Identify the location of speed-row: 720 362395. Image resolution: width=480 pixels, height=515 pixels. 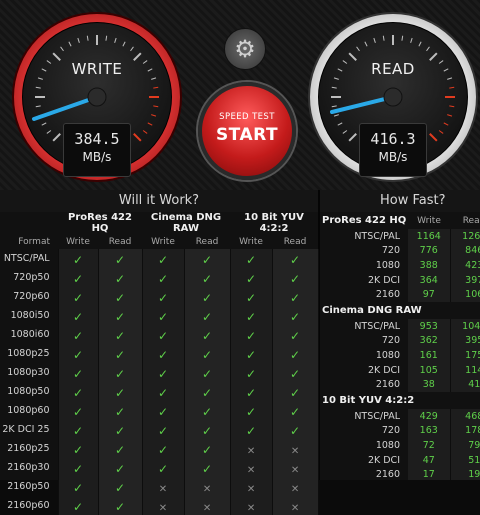
(400, 341).